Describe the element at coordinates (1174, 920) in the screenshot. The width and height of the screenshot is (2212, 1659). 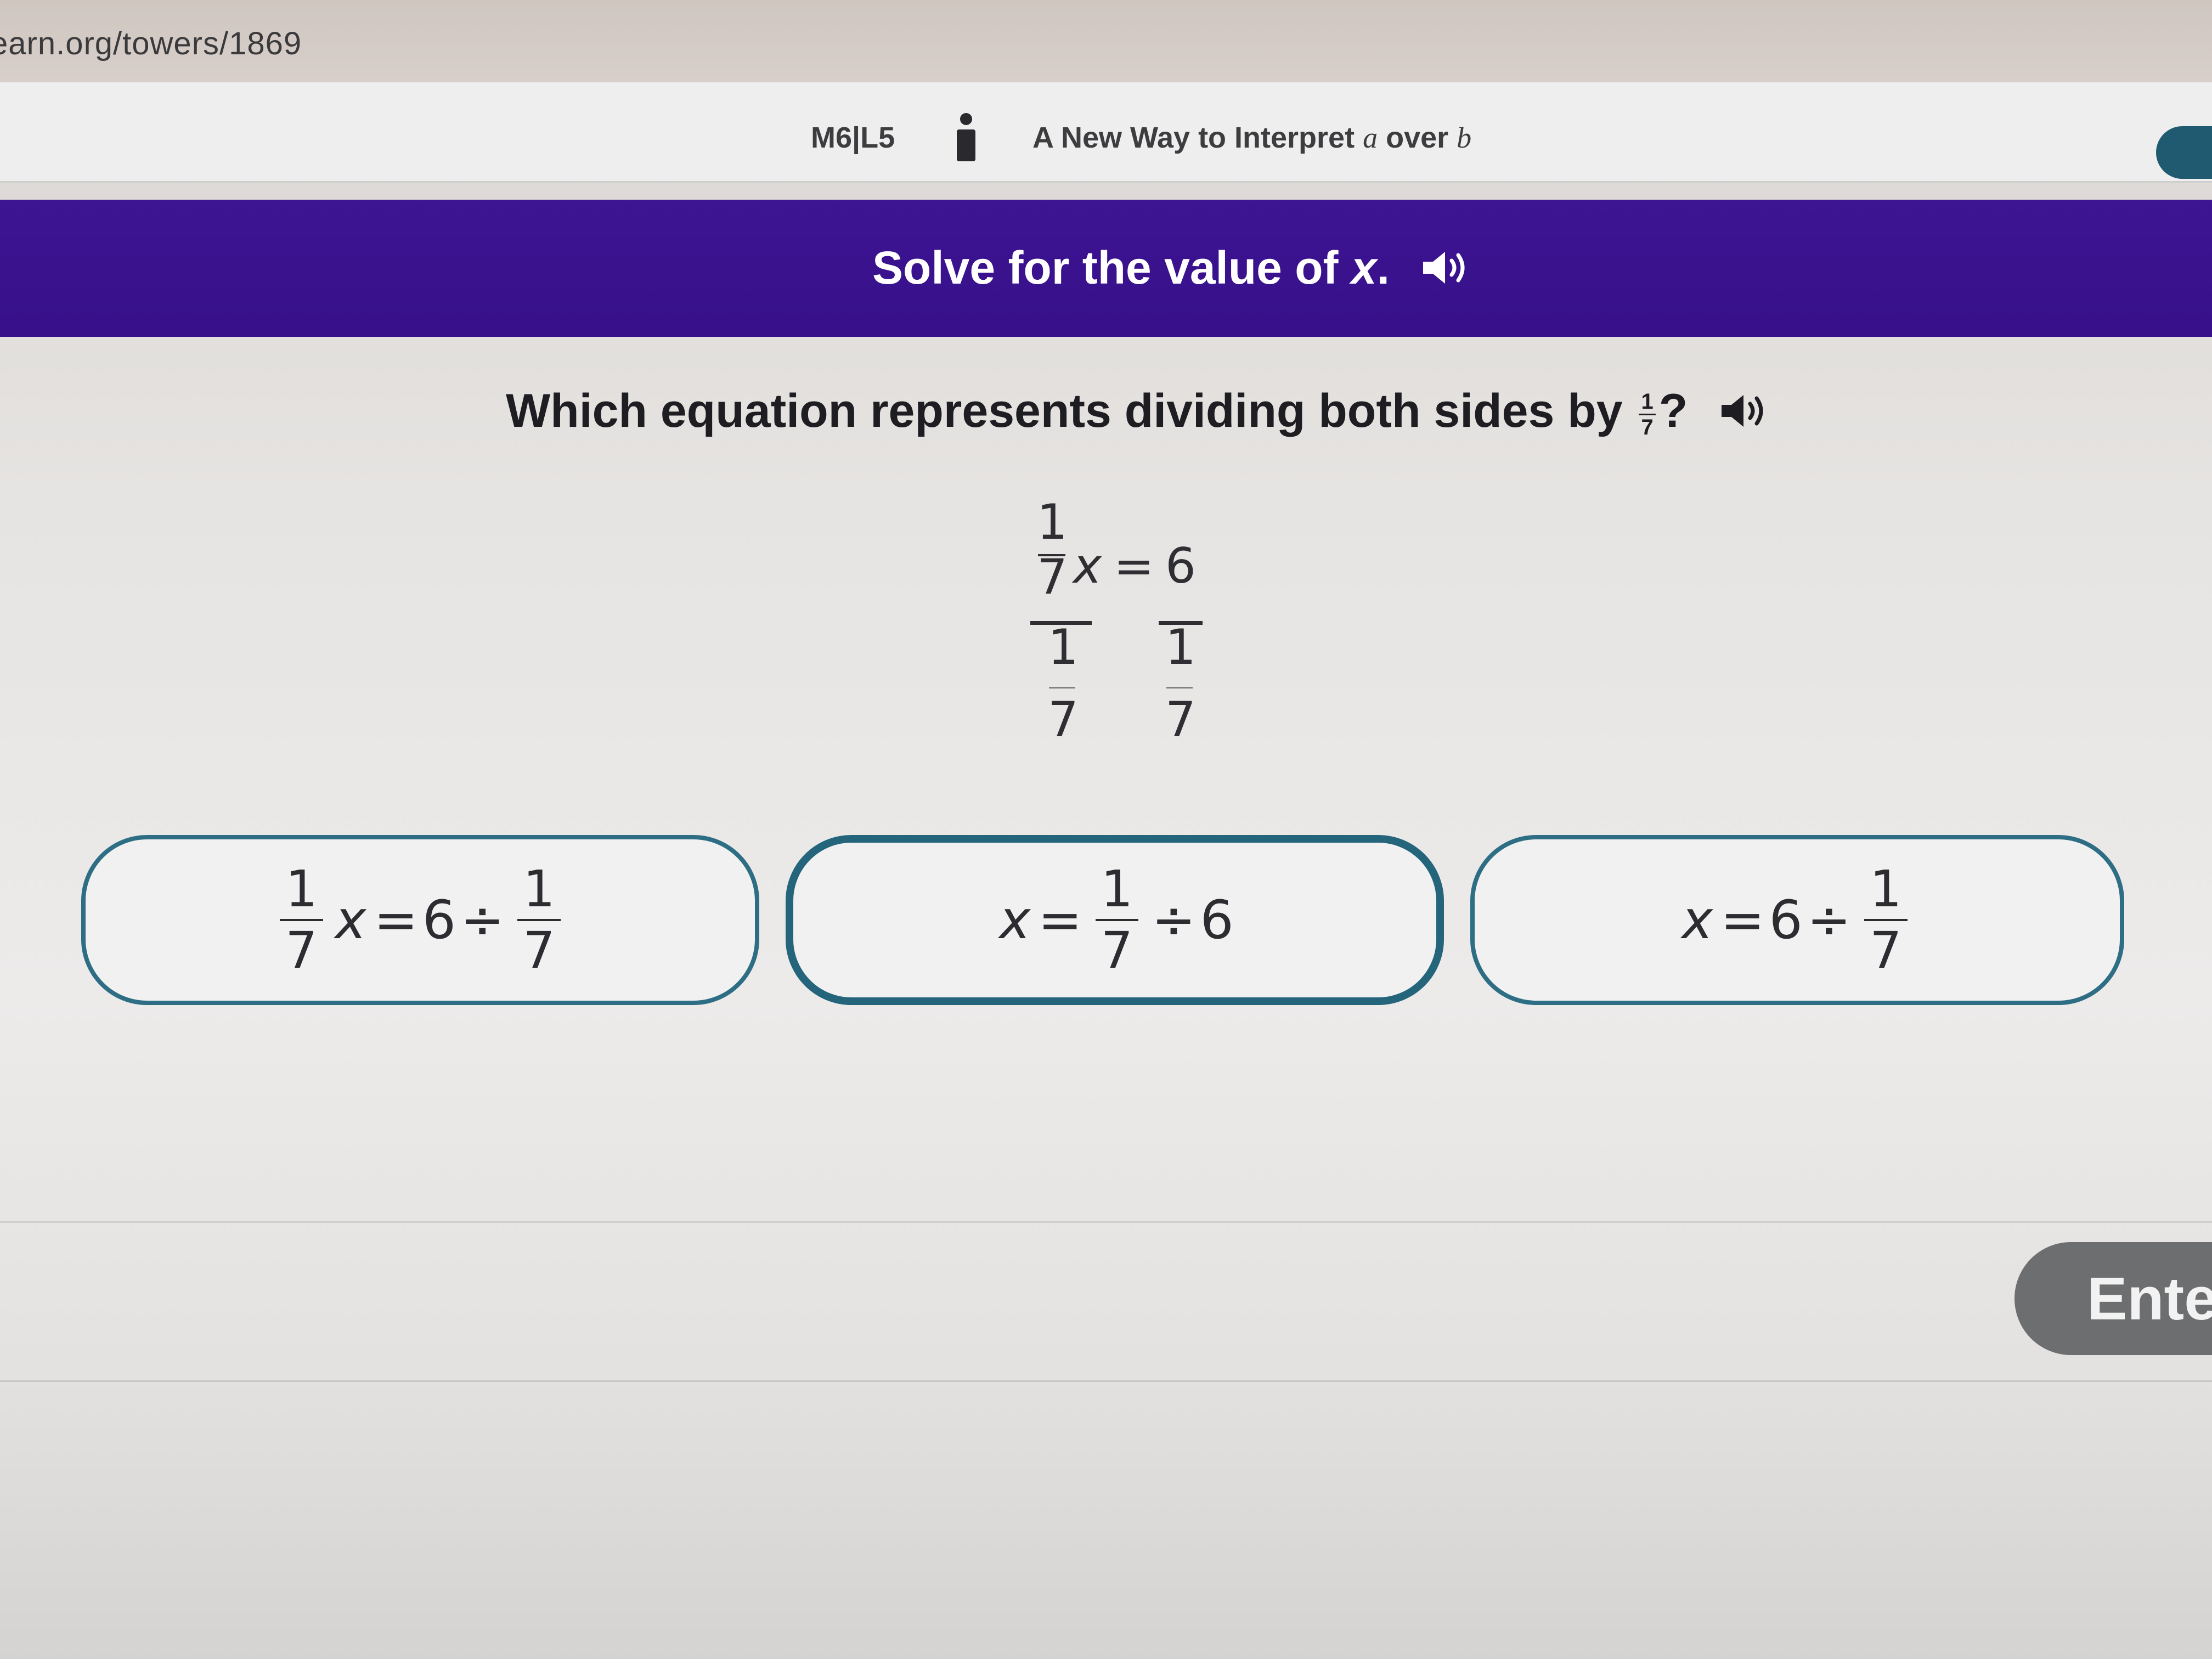
I see `option-2-op: ÷` at that location.